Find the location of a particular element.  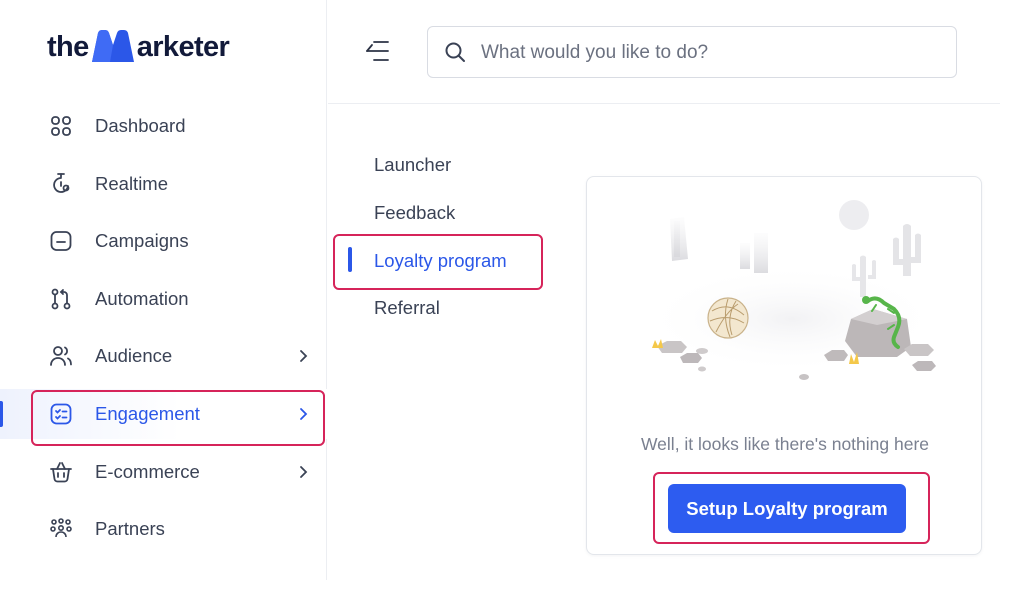

sidebar-item-partners: Partners is located at coordinates (163, 529).